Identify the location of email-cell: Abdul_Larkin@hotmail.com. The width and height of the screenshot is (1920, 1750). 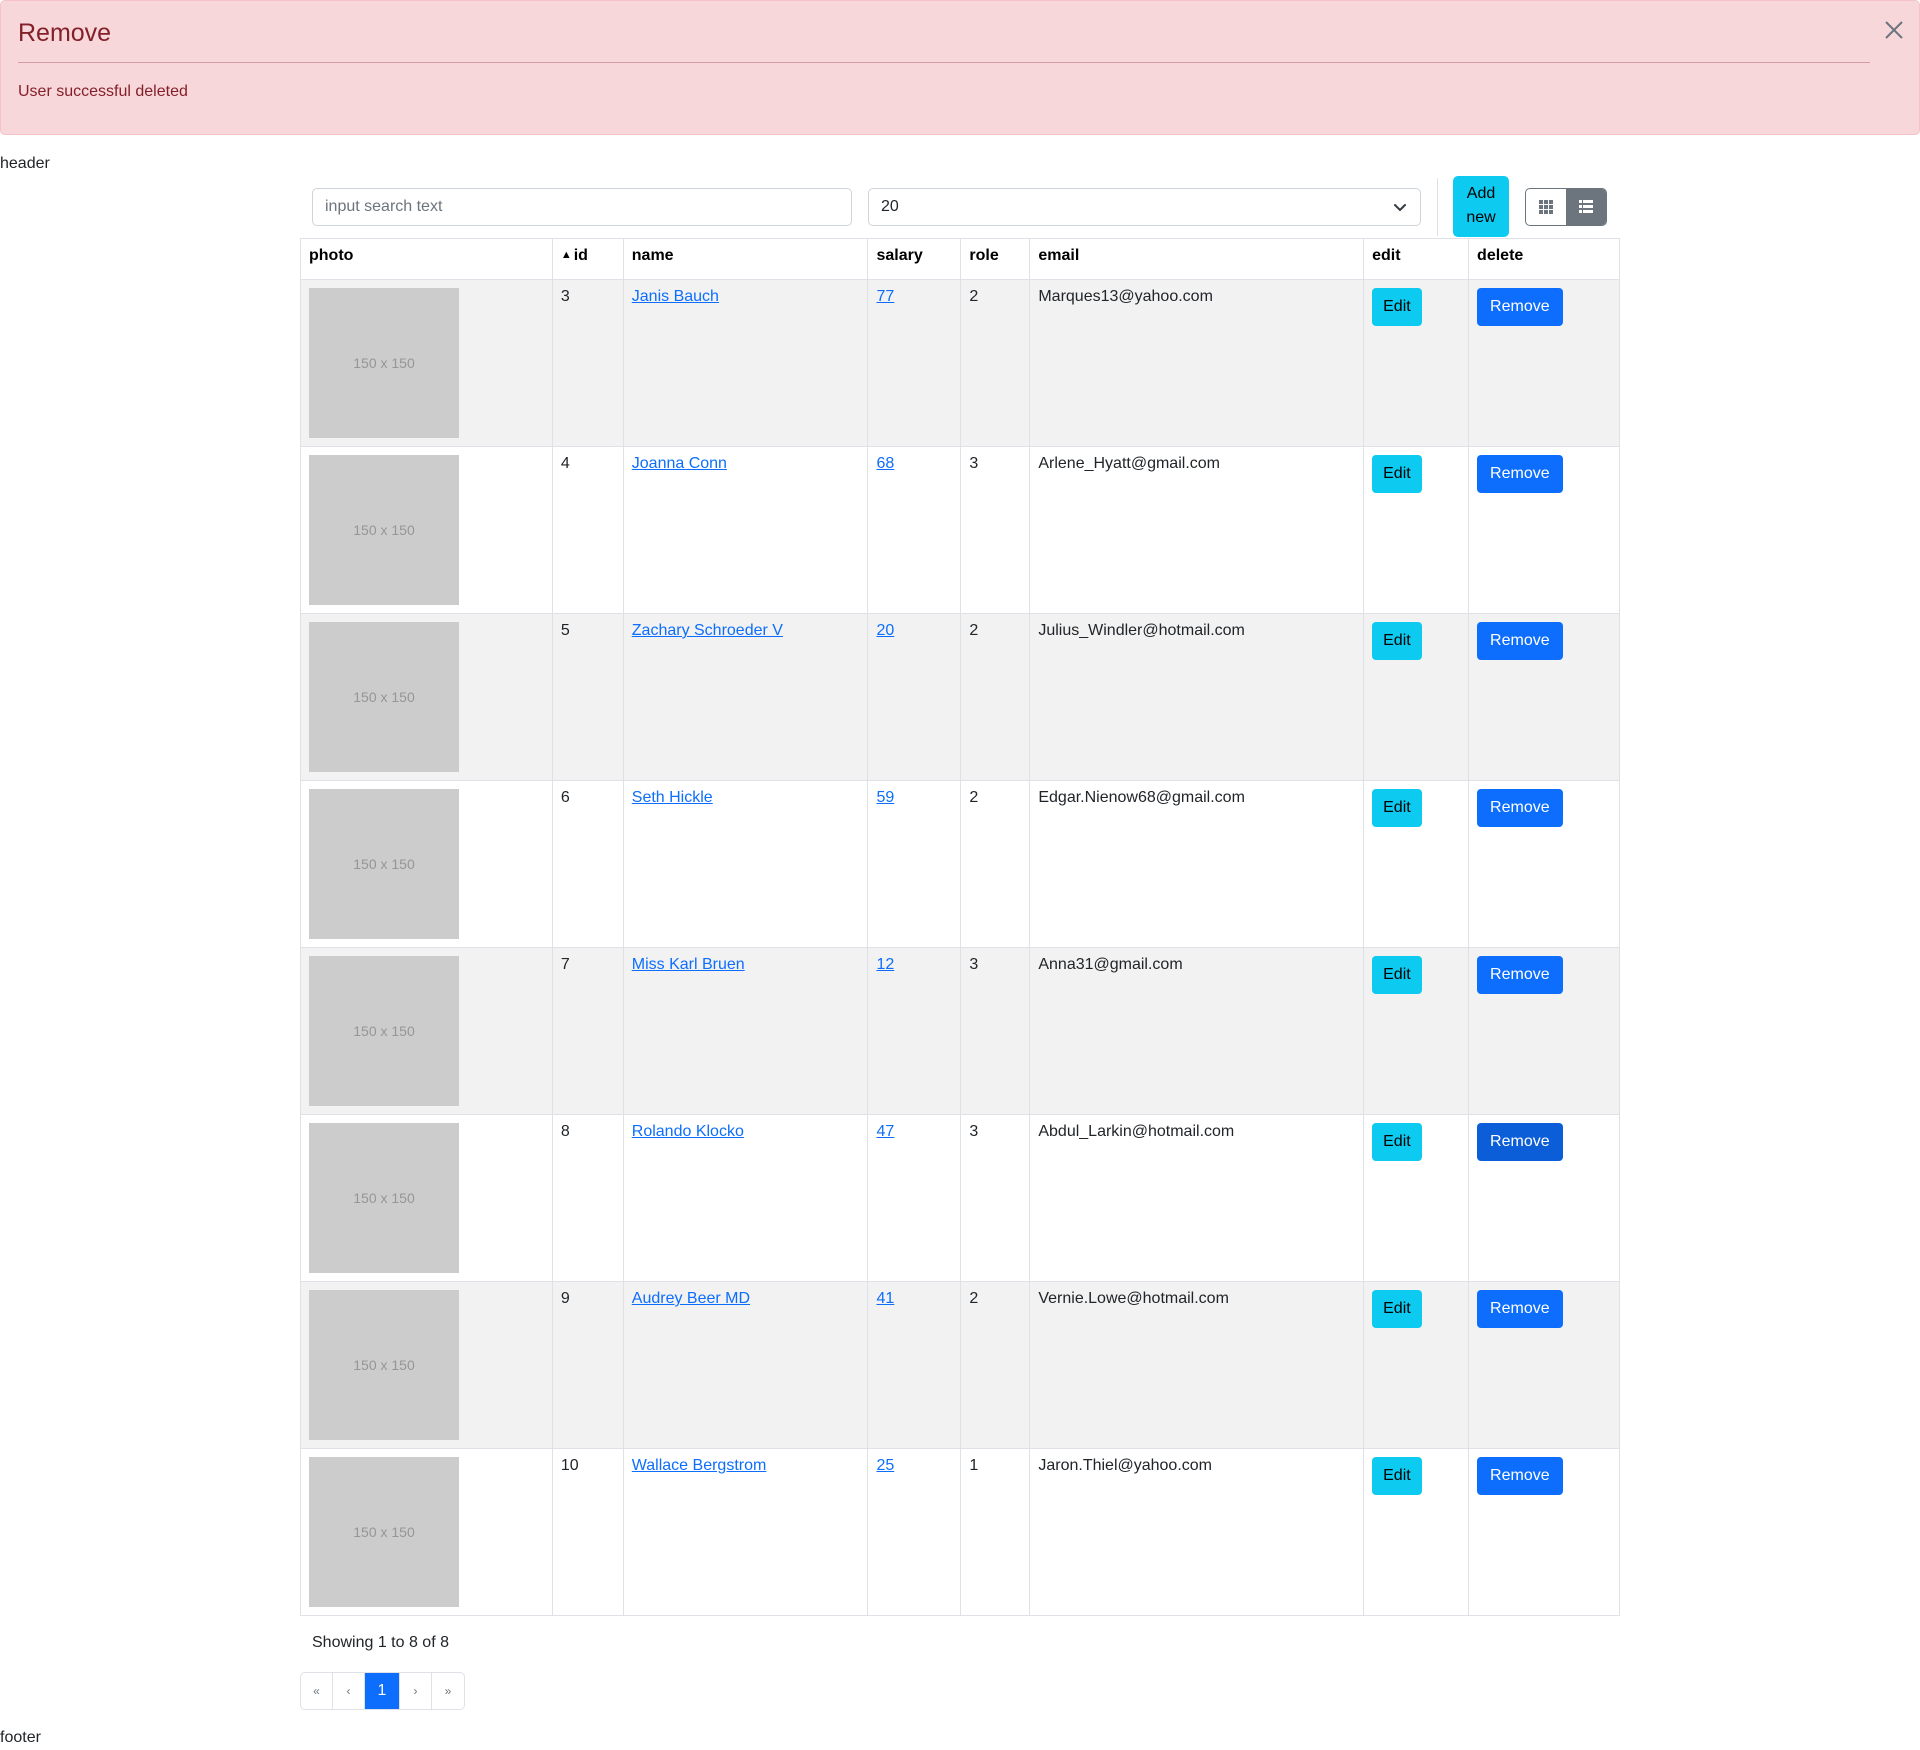
(1197, 1198).